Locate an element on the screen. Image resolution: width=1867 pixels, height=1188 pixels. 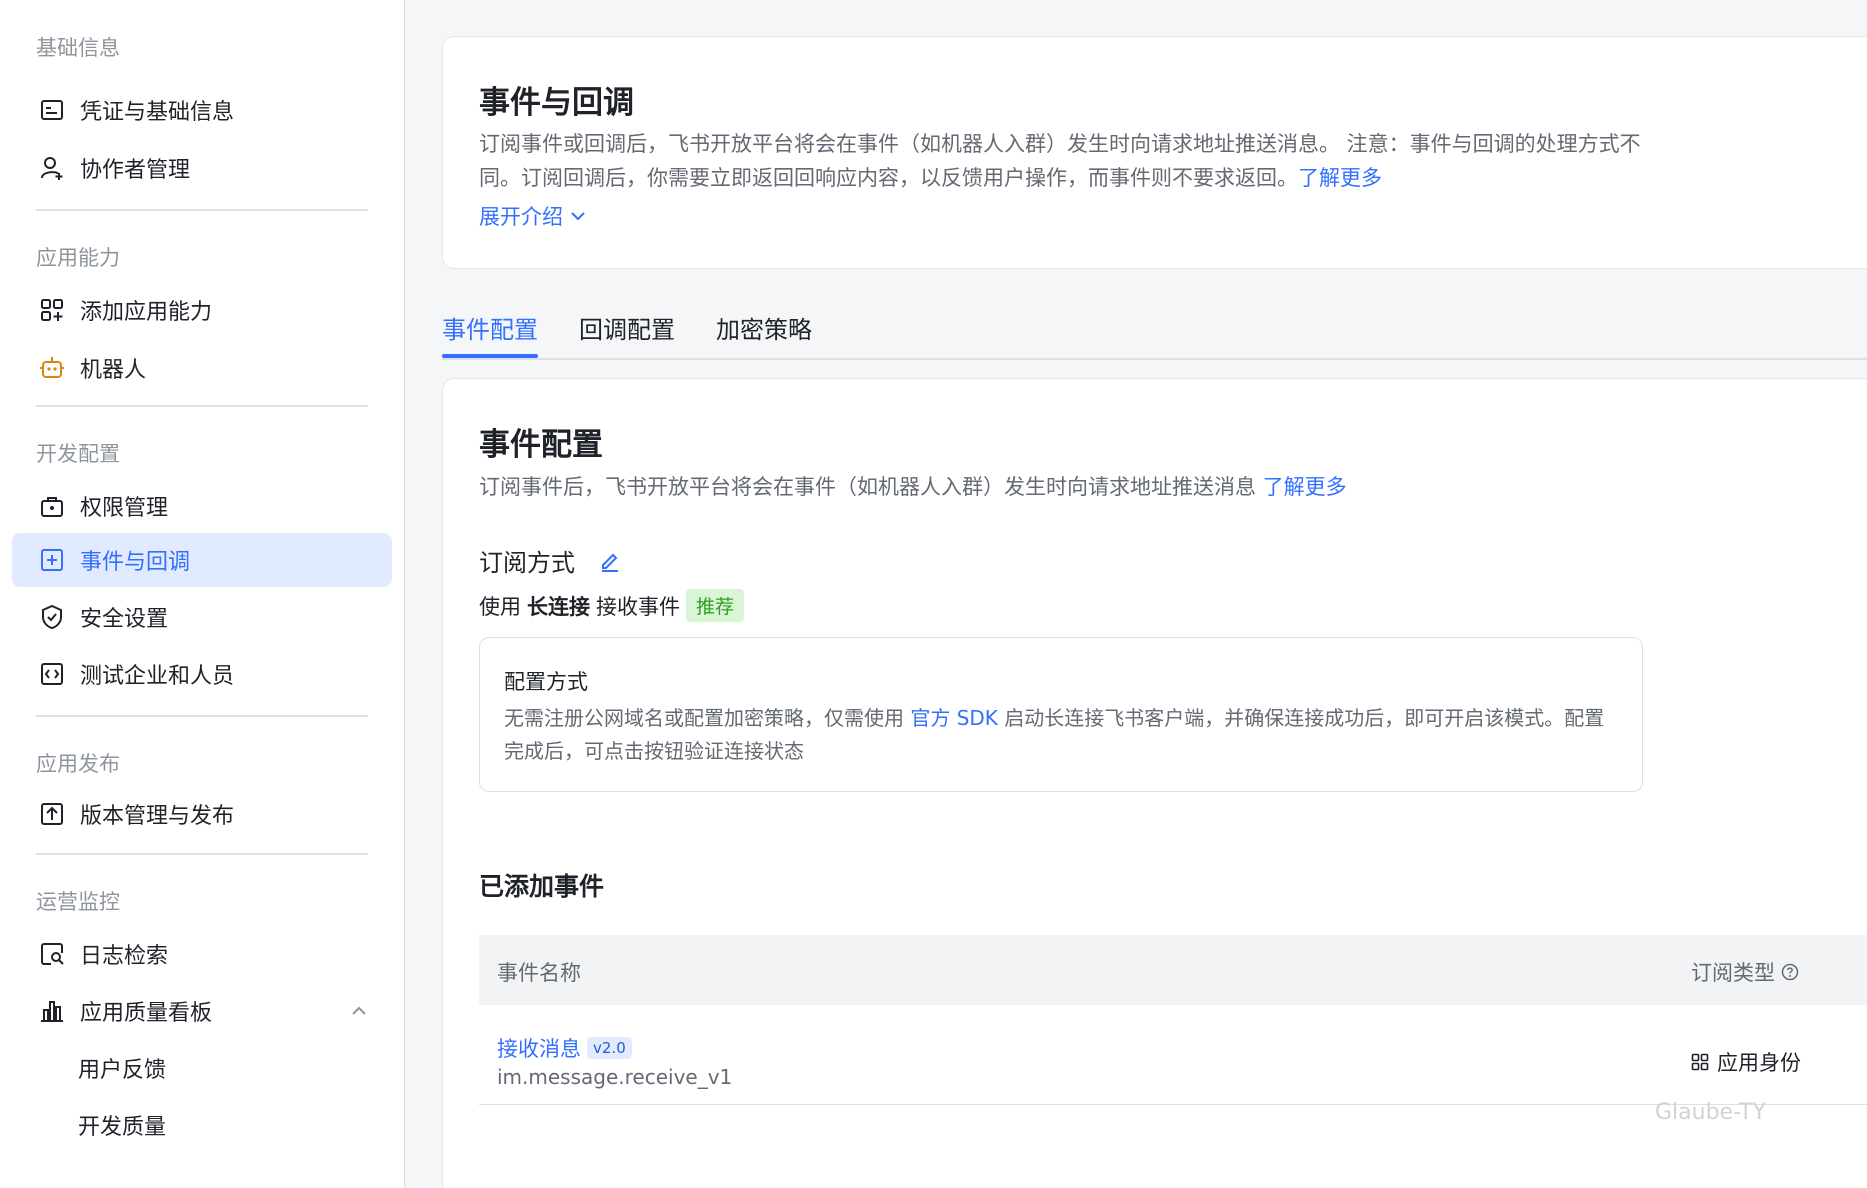
sidebar-item-label: 版本管理与发布 is located at coordinates (157, 816).